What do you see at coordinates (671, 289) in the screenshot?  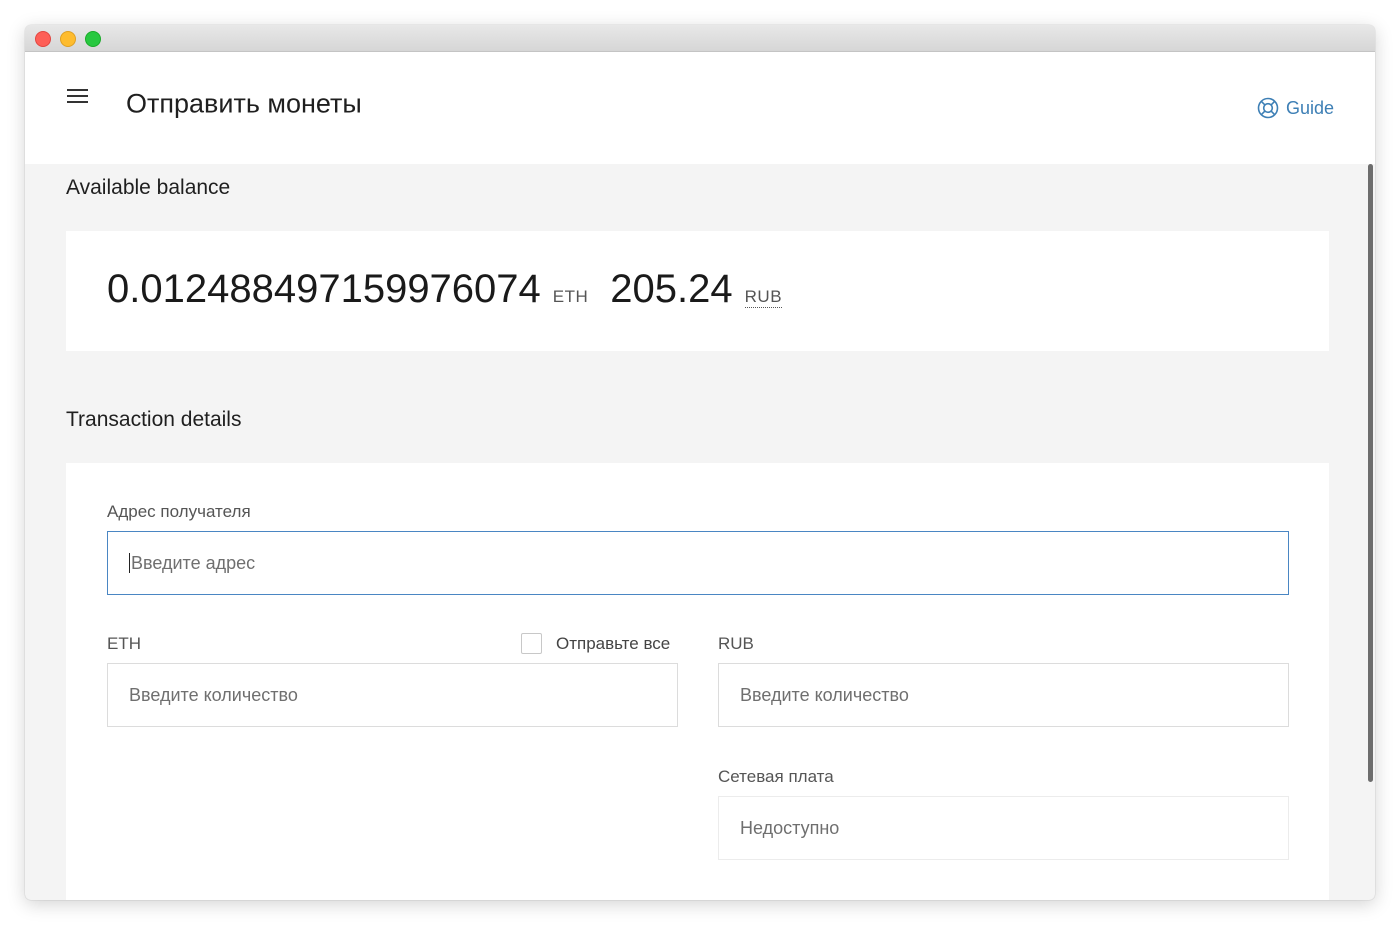 I see `fiat-balance-amount: 205.24` at bounding box center [671, 289].